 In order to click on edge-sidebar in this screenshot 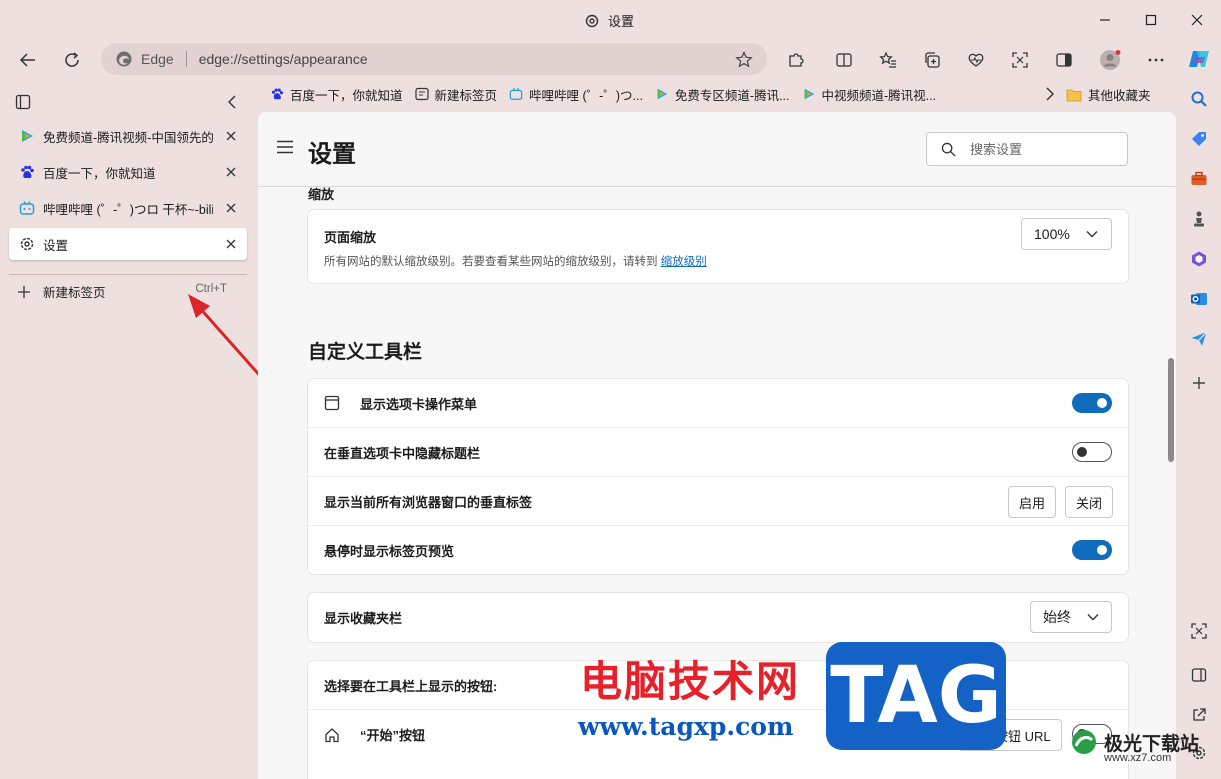, I will do `click(1199, 409)`.